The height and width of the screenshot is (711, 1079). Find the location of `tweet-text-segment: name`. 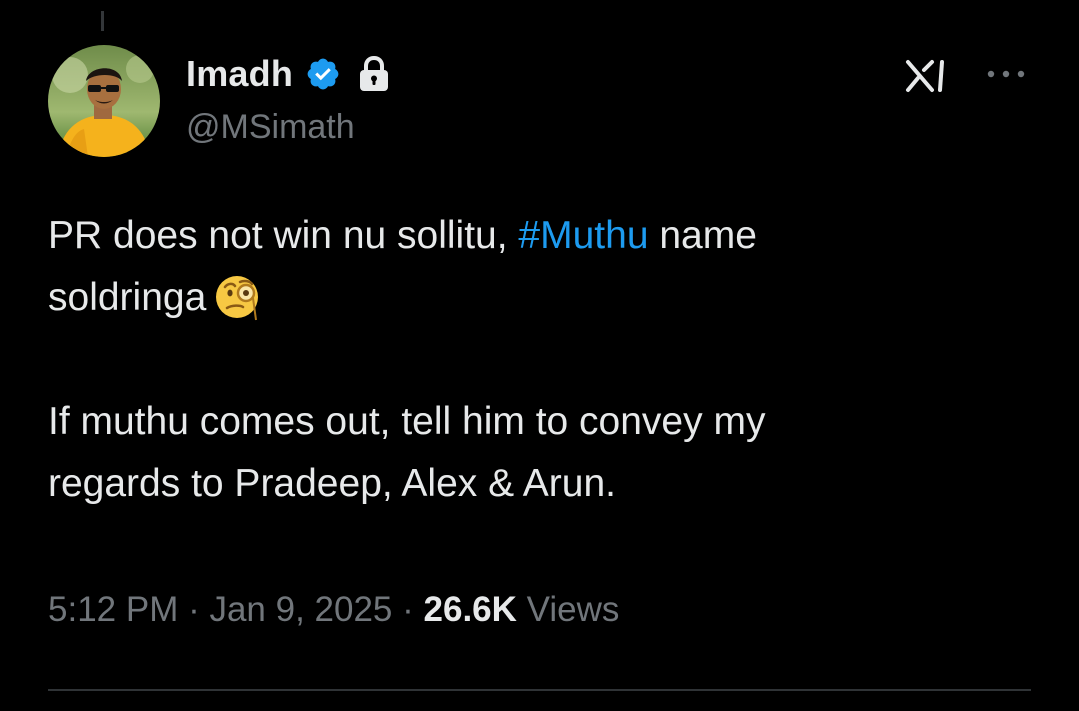

tweet-text-segment: name is located at coordinates (702, 235).